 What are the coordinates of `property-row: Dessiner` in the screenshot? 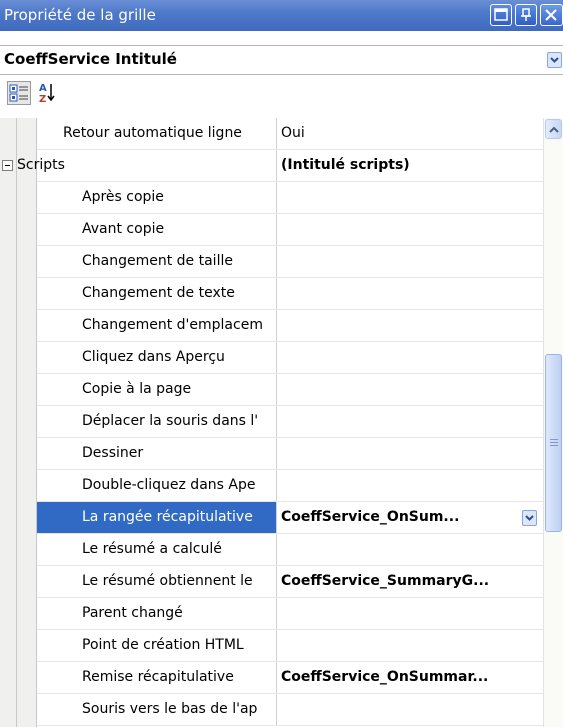 It's located at (290, 454).